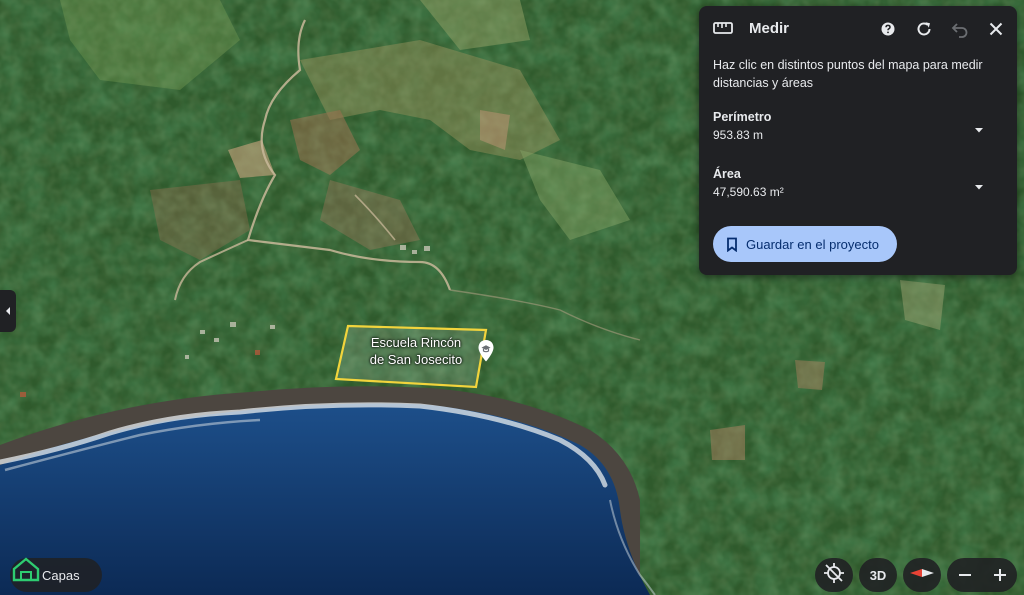 This screenshot has width=1024, height=595. What do you see at coordinates (924, 29) in the screenshot?
I see `refresh-icon` at bounding box center [924, 29].